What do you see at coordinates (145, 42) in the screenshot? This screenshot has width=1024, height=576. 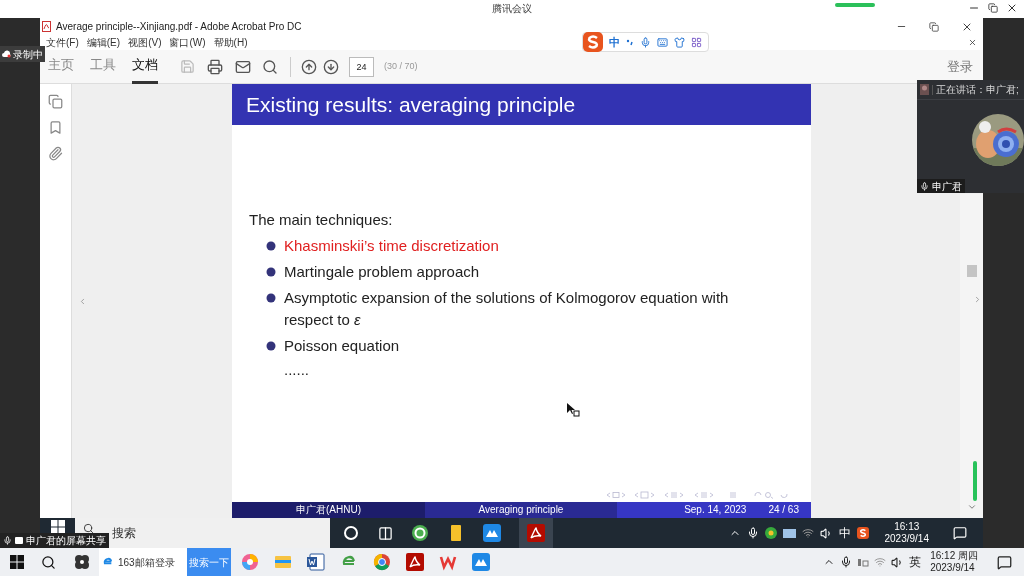 I see `menu-item: 视图(V)` at bounding box center [145, 42].